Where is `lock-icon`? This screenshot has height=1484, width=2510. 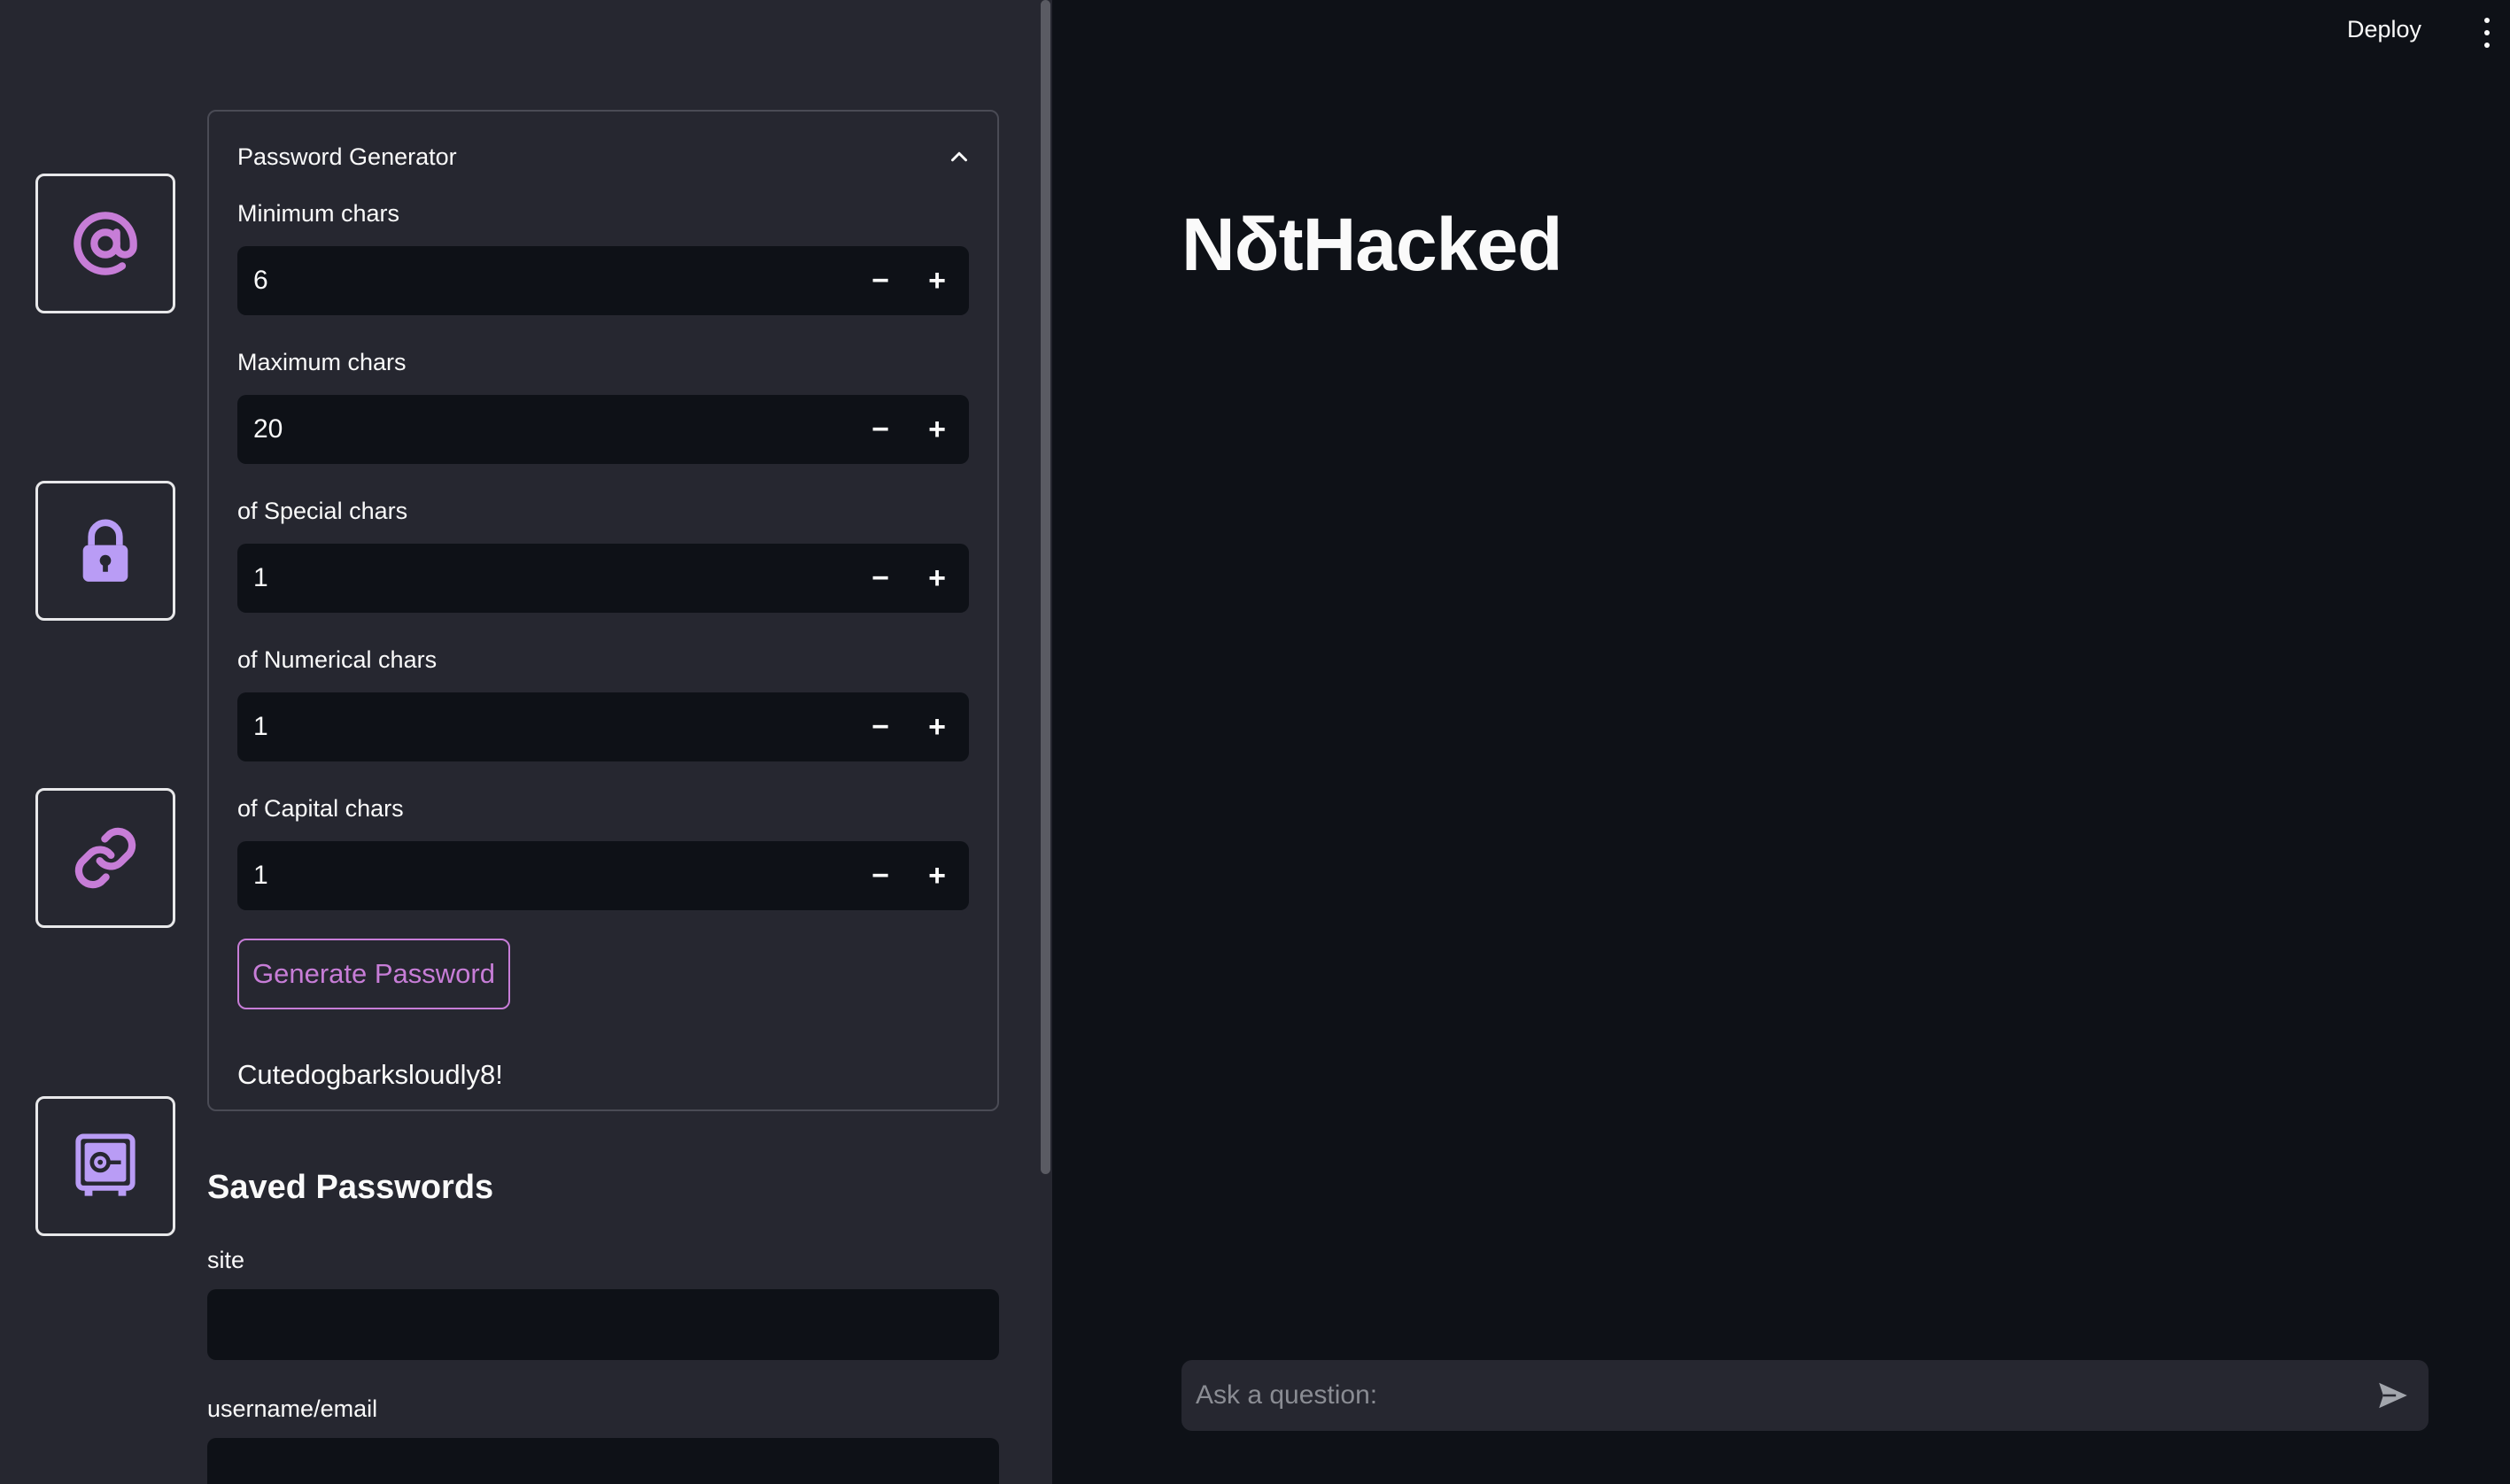
lock-icon is located at coordinates (105, 550).